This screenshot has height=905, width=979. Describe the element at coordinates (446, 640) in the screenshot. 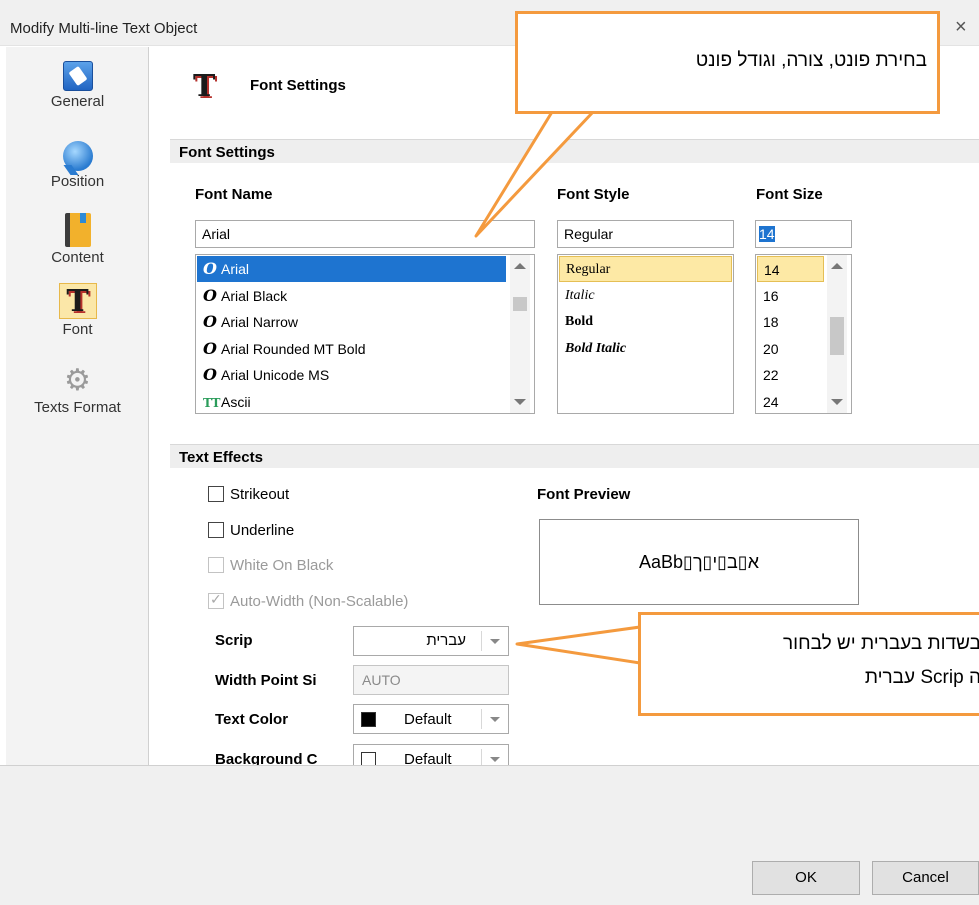

I see `script-select-value: עברית` at that location.